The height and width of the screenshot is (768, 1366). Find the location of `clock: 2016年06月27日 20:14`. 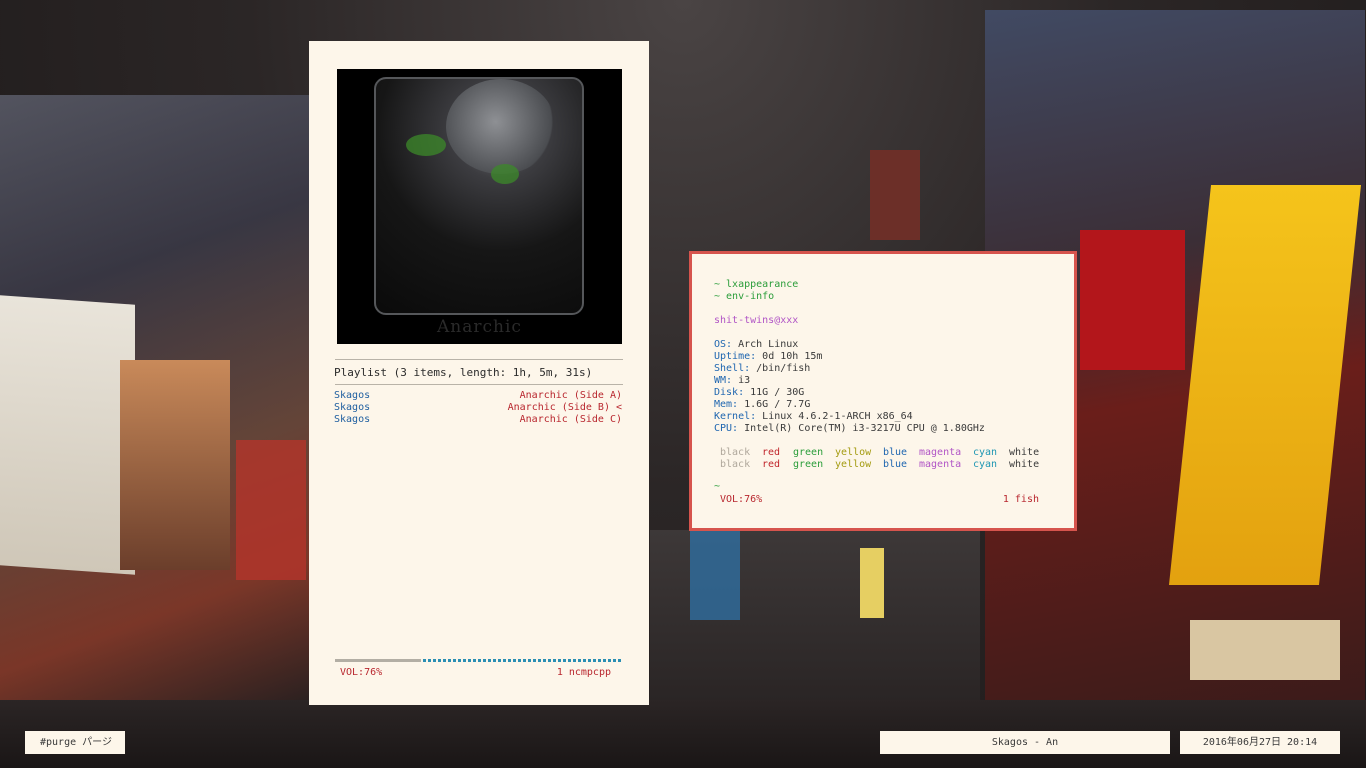

clock: 2016年06月27日 20:14 is located at coordinates (1260, 742).